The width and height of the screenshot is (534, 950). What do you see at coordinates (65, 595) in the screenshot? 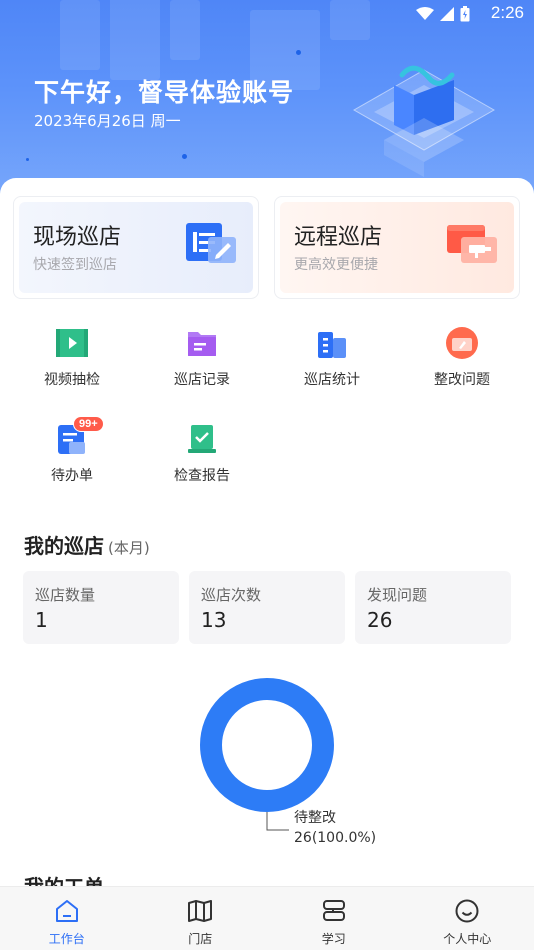
I see `stat-label: 巡店数量` at bounding box center [65, 595].